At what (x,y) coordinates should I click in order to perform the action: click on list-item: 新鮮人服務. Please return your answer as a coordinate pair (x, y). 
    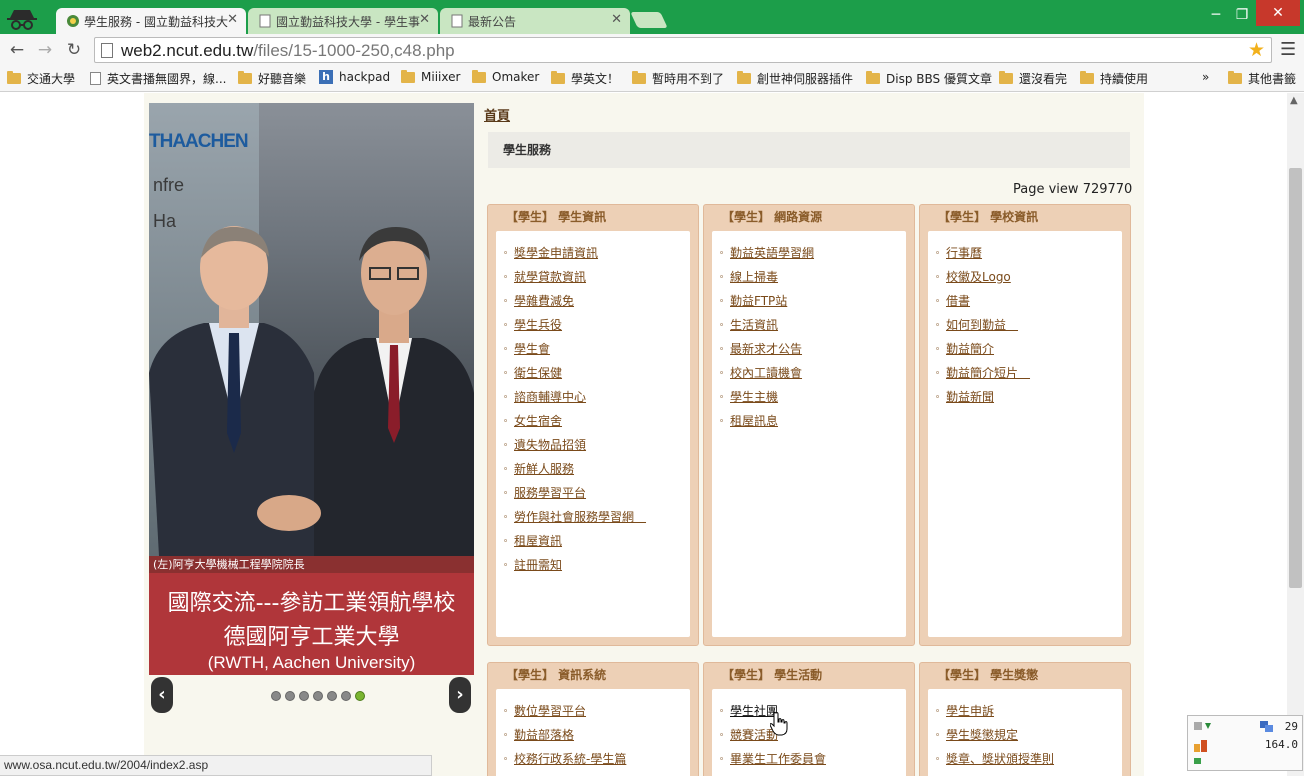
    Looking at the image, I should click on (593, 468).